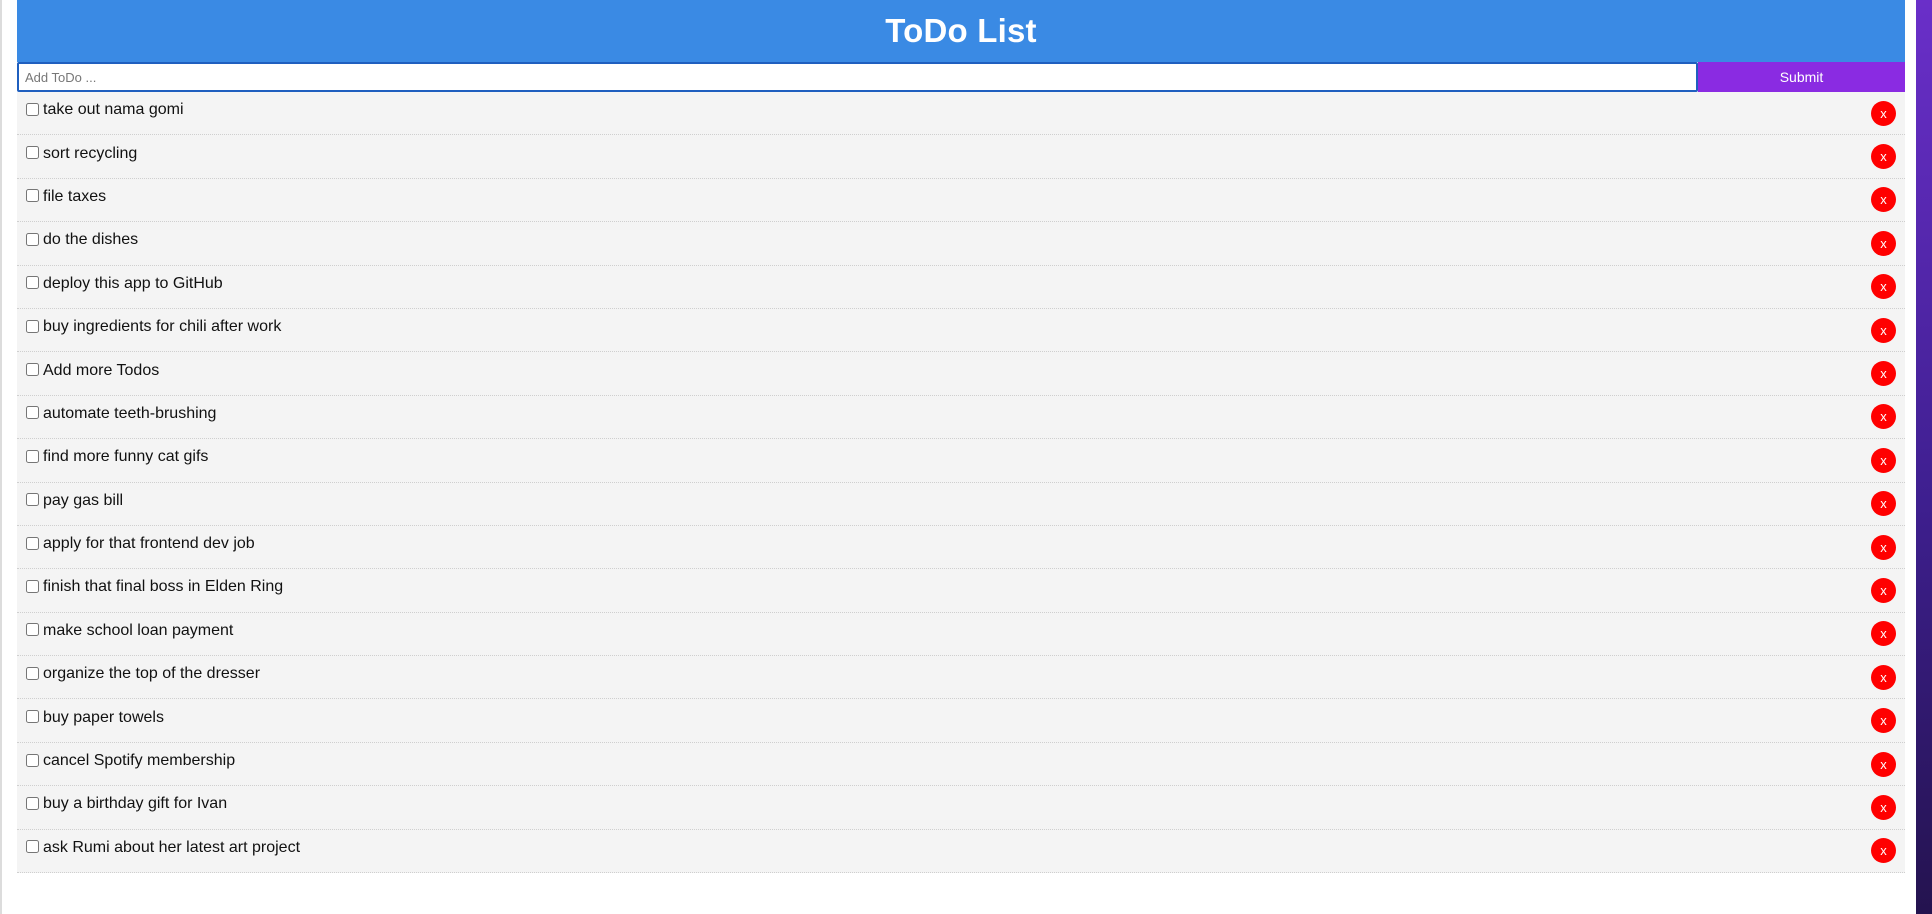  I want to click on todo-text: Add more Todos, so click(101, 370).